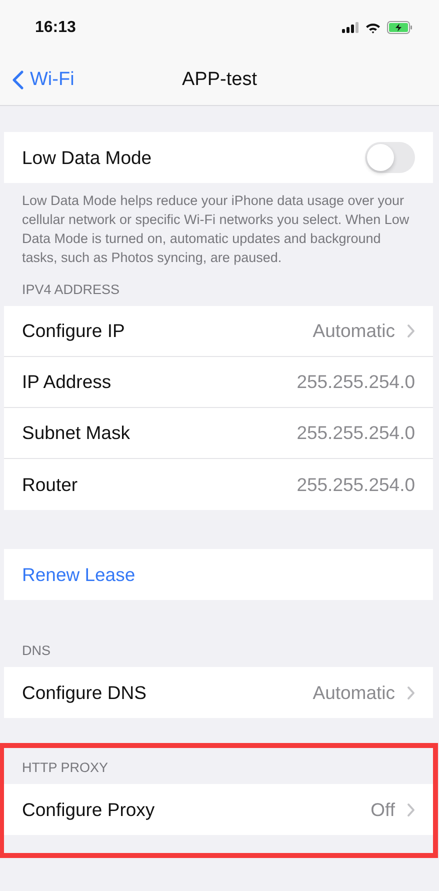 The height and width of the screenshot is (891, 439). I want to click on row-value: Off, so click(382, 809).